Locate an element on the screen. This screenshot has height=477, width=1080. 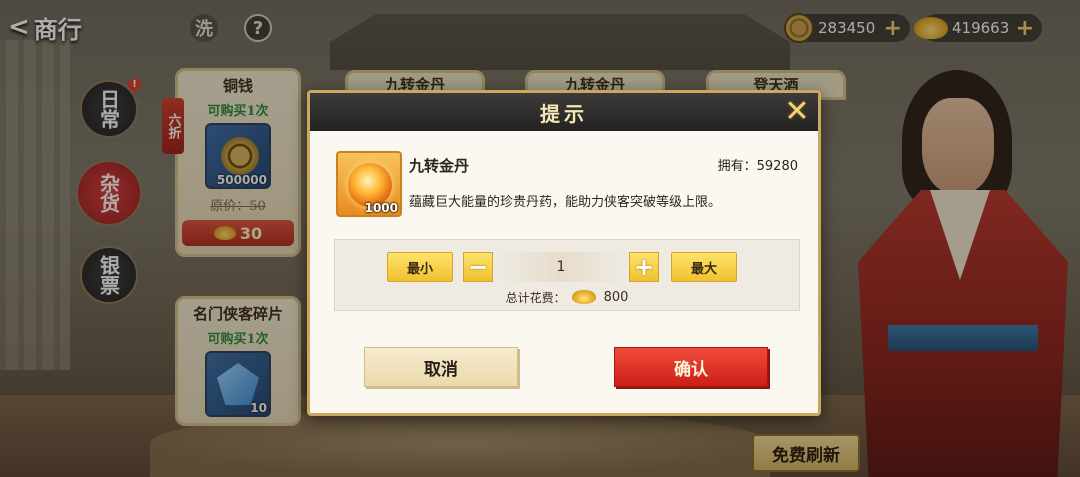
min-quantity-button: 最小 is located at coordinates (420, 267).